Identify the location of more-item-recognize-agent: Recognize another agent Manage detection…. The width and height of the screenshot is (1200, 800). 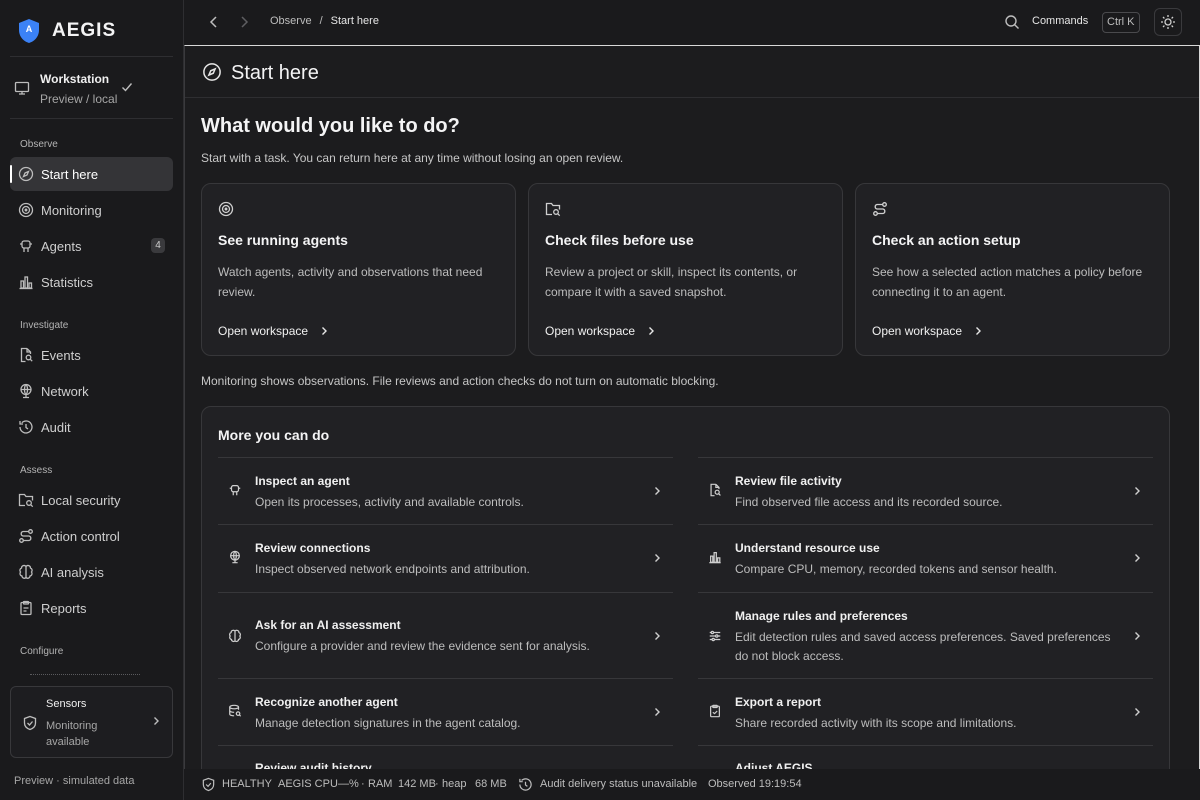
(445, 711).